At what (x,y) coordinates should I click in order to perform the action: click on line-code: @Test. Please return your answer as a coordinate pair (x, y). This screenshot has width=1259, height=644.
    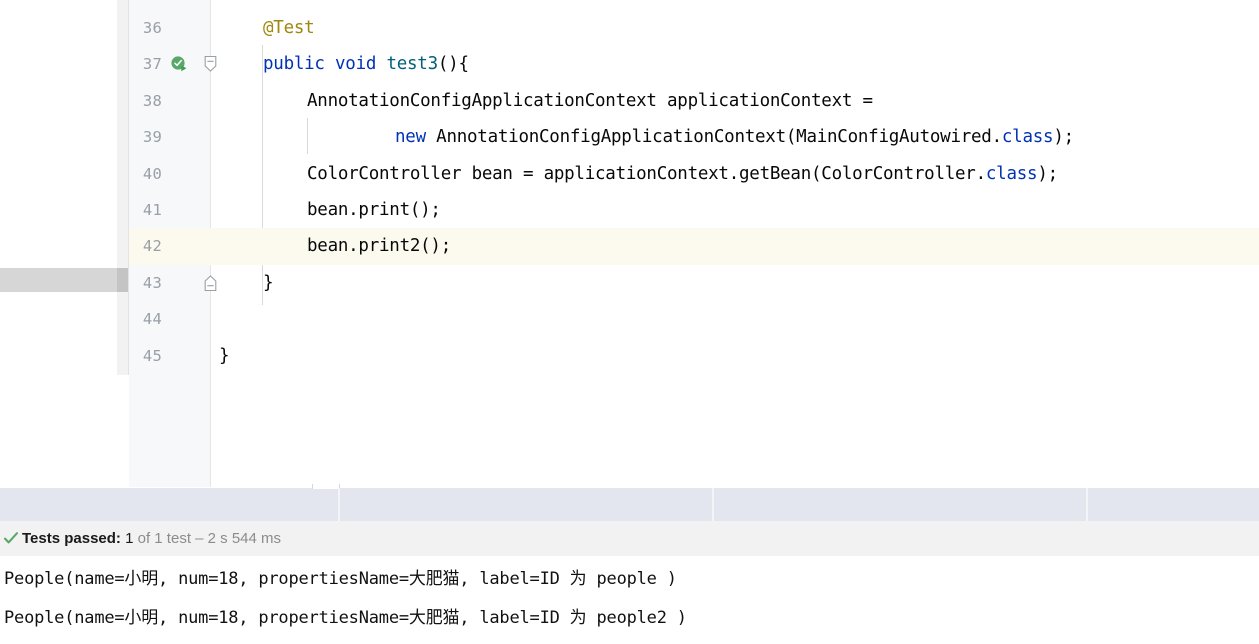
    Looking at the image, I should click on (263, 28).